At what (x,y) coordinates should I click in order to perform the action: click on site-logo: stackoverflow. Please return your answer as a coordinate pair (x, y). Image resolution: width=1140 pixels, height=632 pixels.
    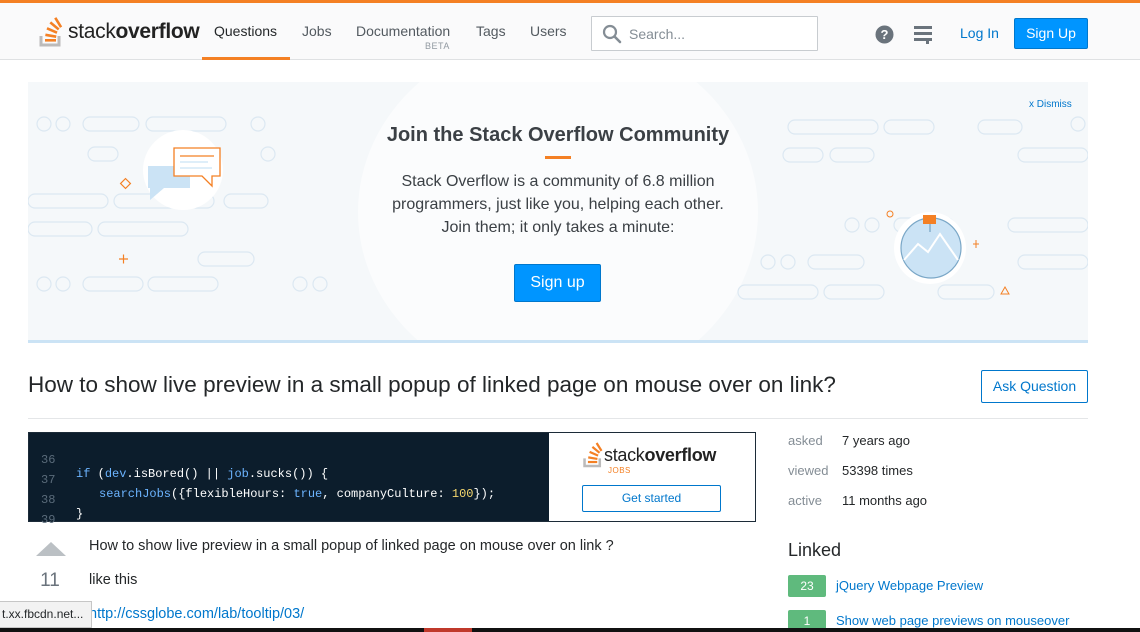
    Looking at the image, I should click on (119, 32).